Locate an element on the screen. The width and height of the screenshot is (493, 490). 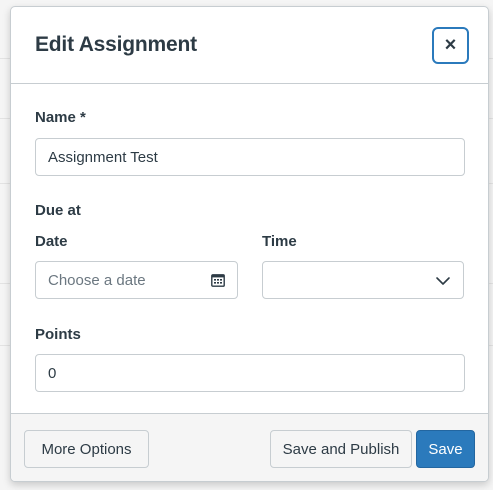
time-select is located at coordinates (363, 280).